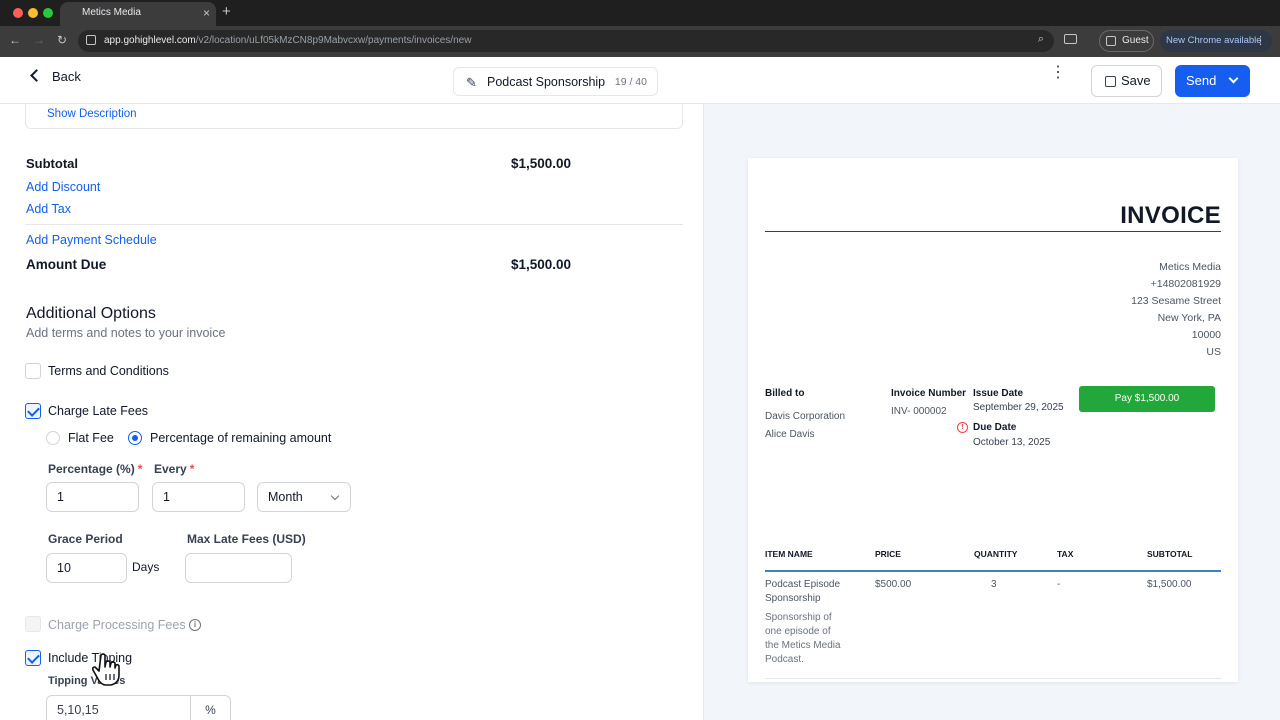  Describe the element at coordinates (354, 116) in the screenshot. I see `item-description-box: Show Description` at that location.